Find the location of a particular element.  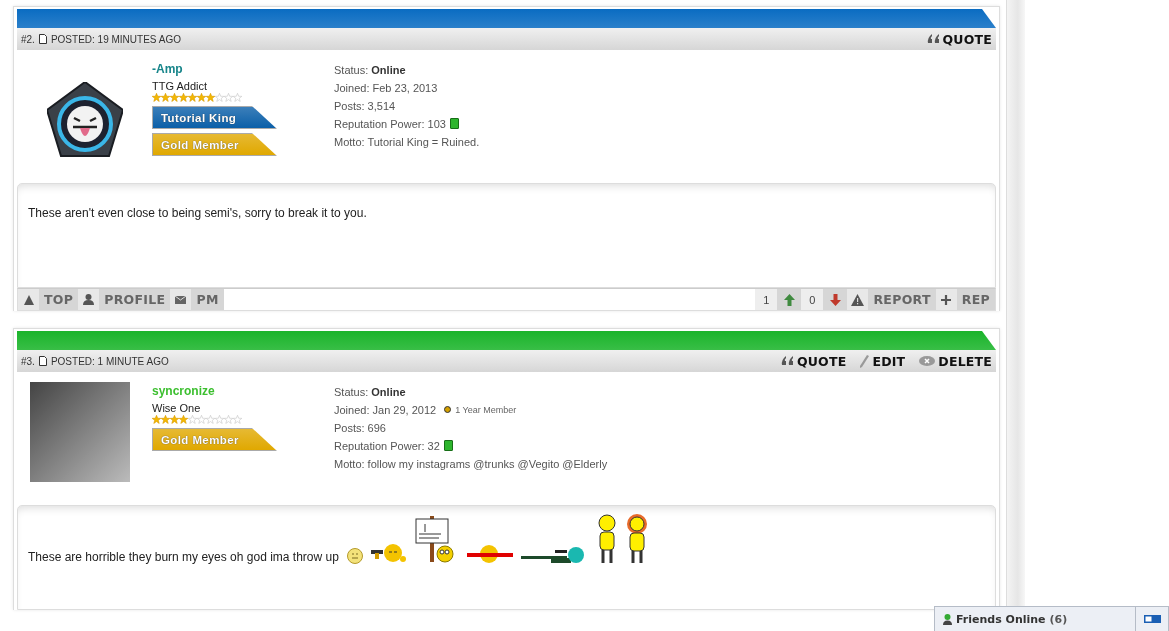

user-stat: Posts: 696 is located at coordinates (360, 427).